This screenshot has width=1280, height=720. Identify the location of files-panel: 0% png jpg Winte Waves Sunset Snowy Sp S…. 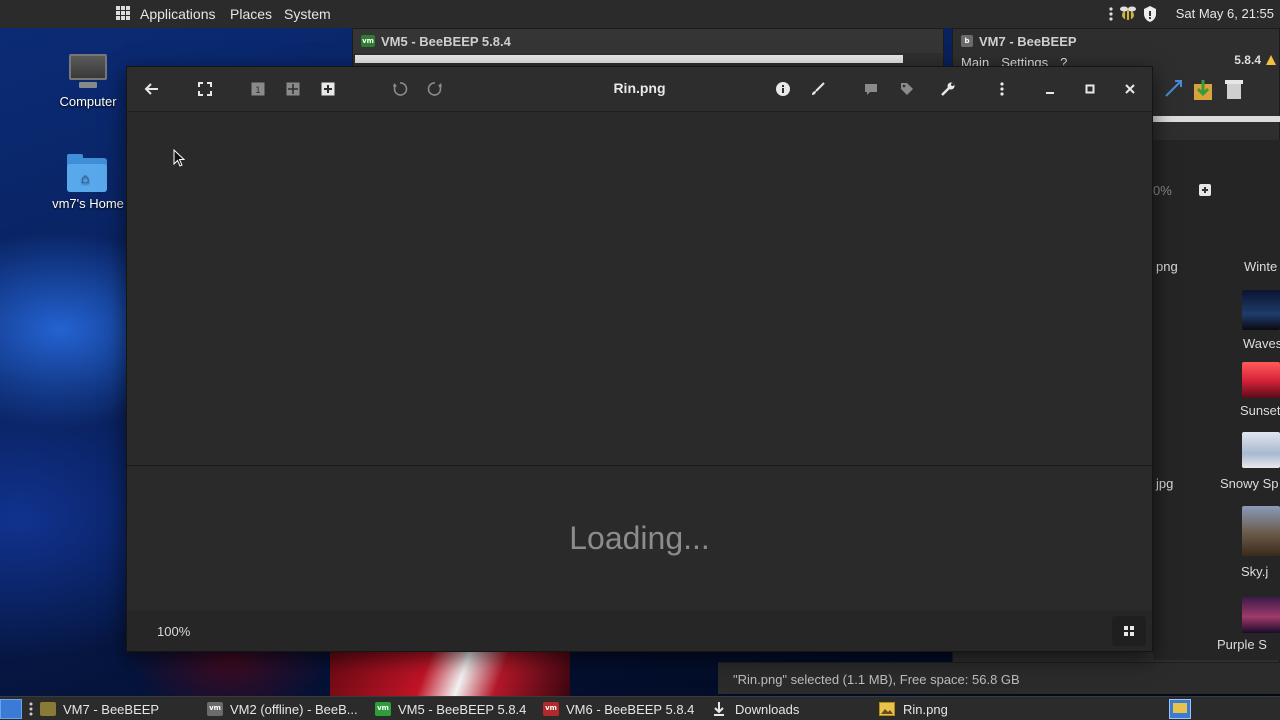
(1216, 370).